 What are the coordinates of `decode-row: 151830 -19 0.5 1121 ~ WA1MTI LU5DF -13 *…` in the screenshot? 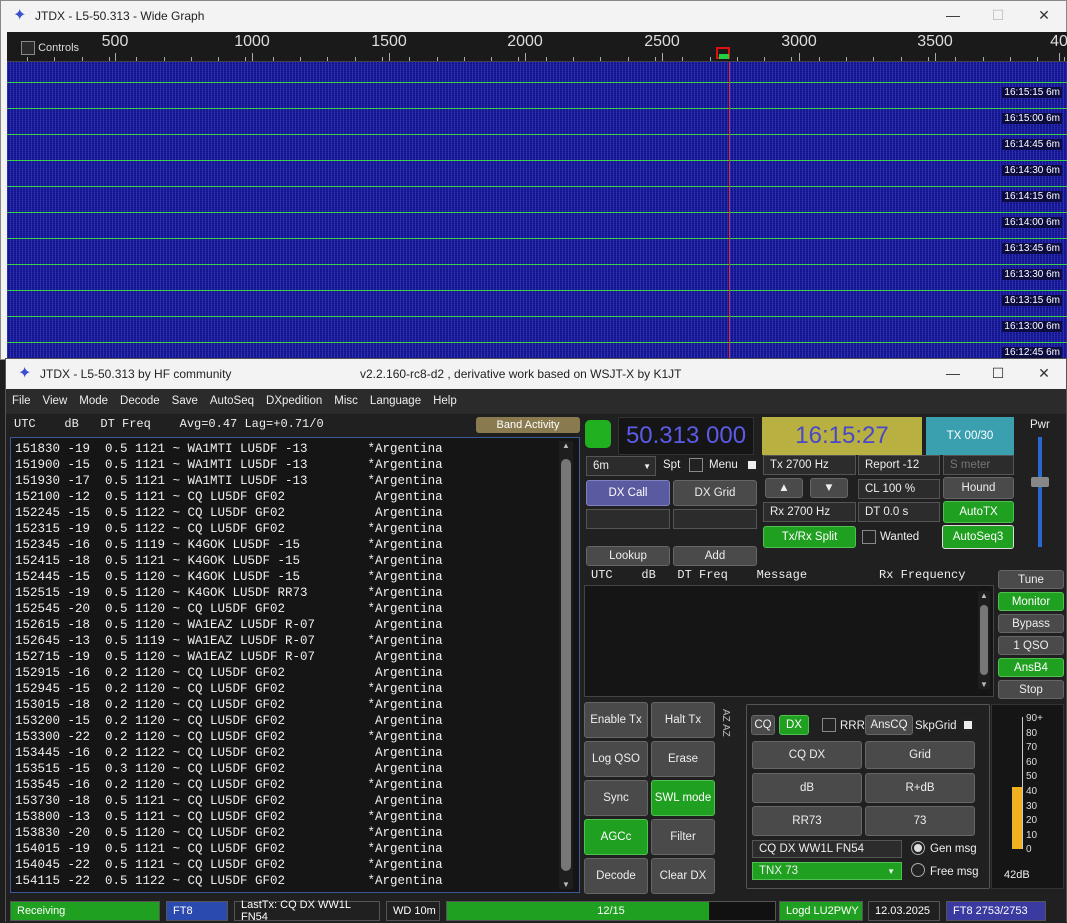 It's located at (295, 449).